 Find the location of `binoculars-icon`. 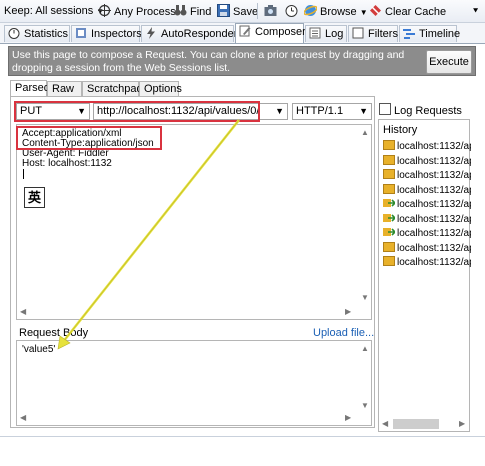

binoculars-icon is located at coordinates (180, 10).